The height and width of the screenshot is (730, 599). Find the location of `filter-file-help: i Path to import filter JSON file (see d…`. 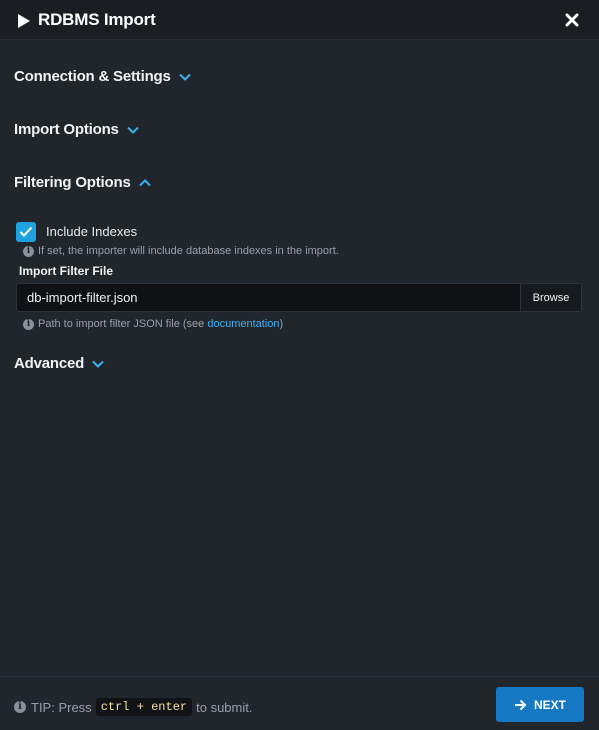

filter-file-help: i Path to import filter JSON file (see d… is located at coordinates (153, 324).